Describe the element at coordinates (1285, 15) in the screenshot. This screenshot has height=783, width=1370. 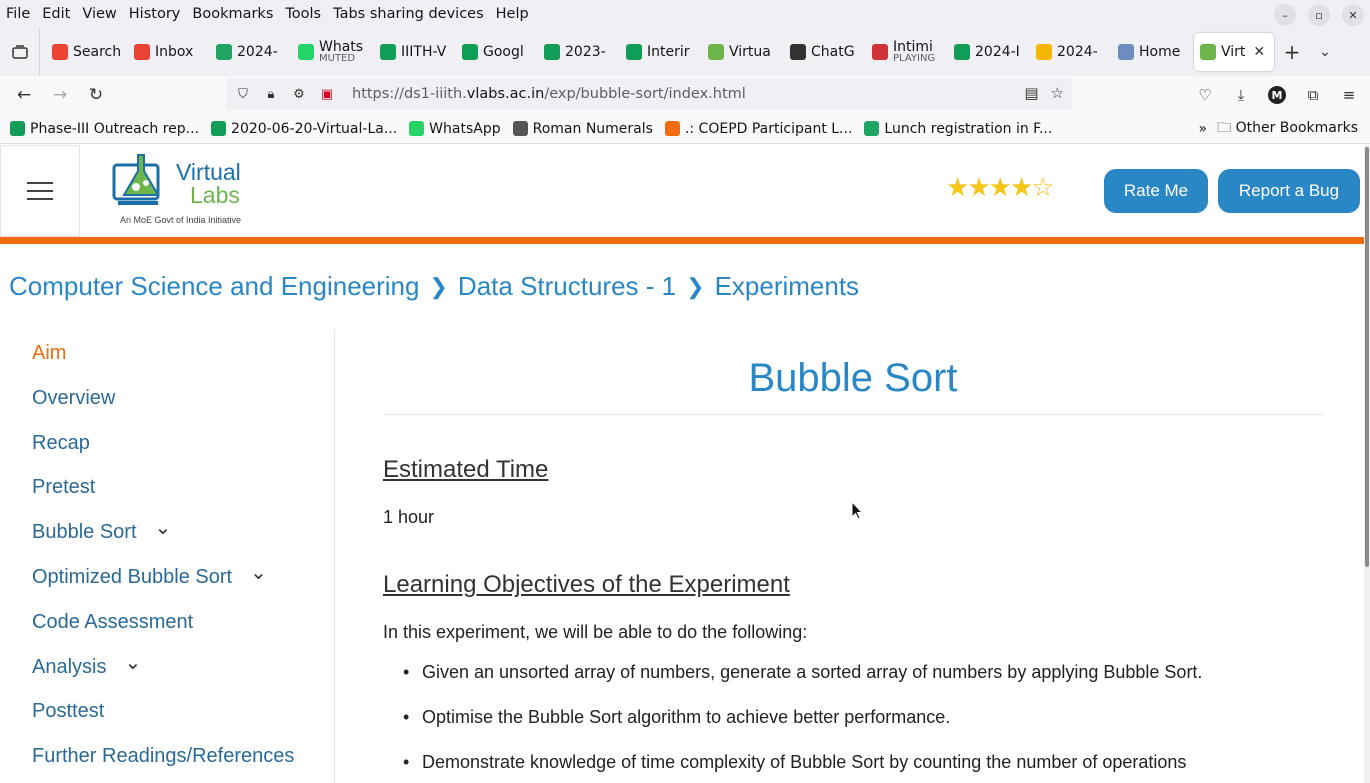
I see `minimize-icon: –` at that location.